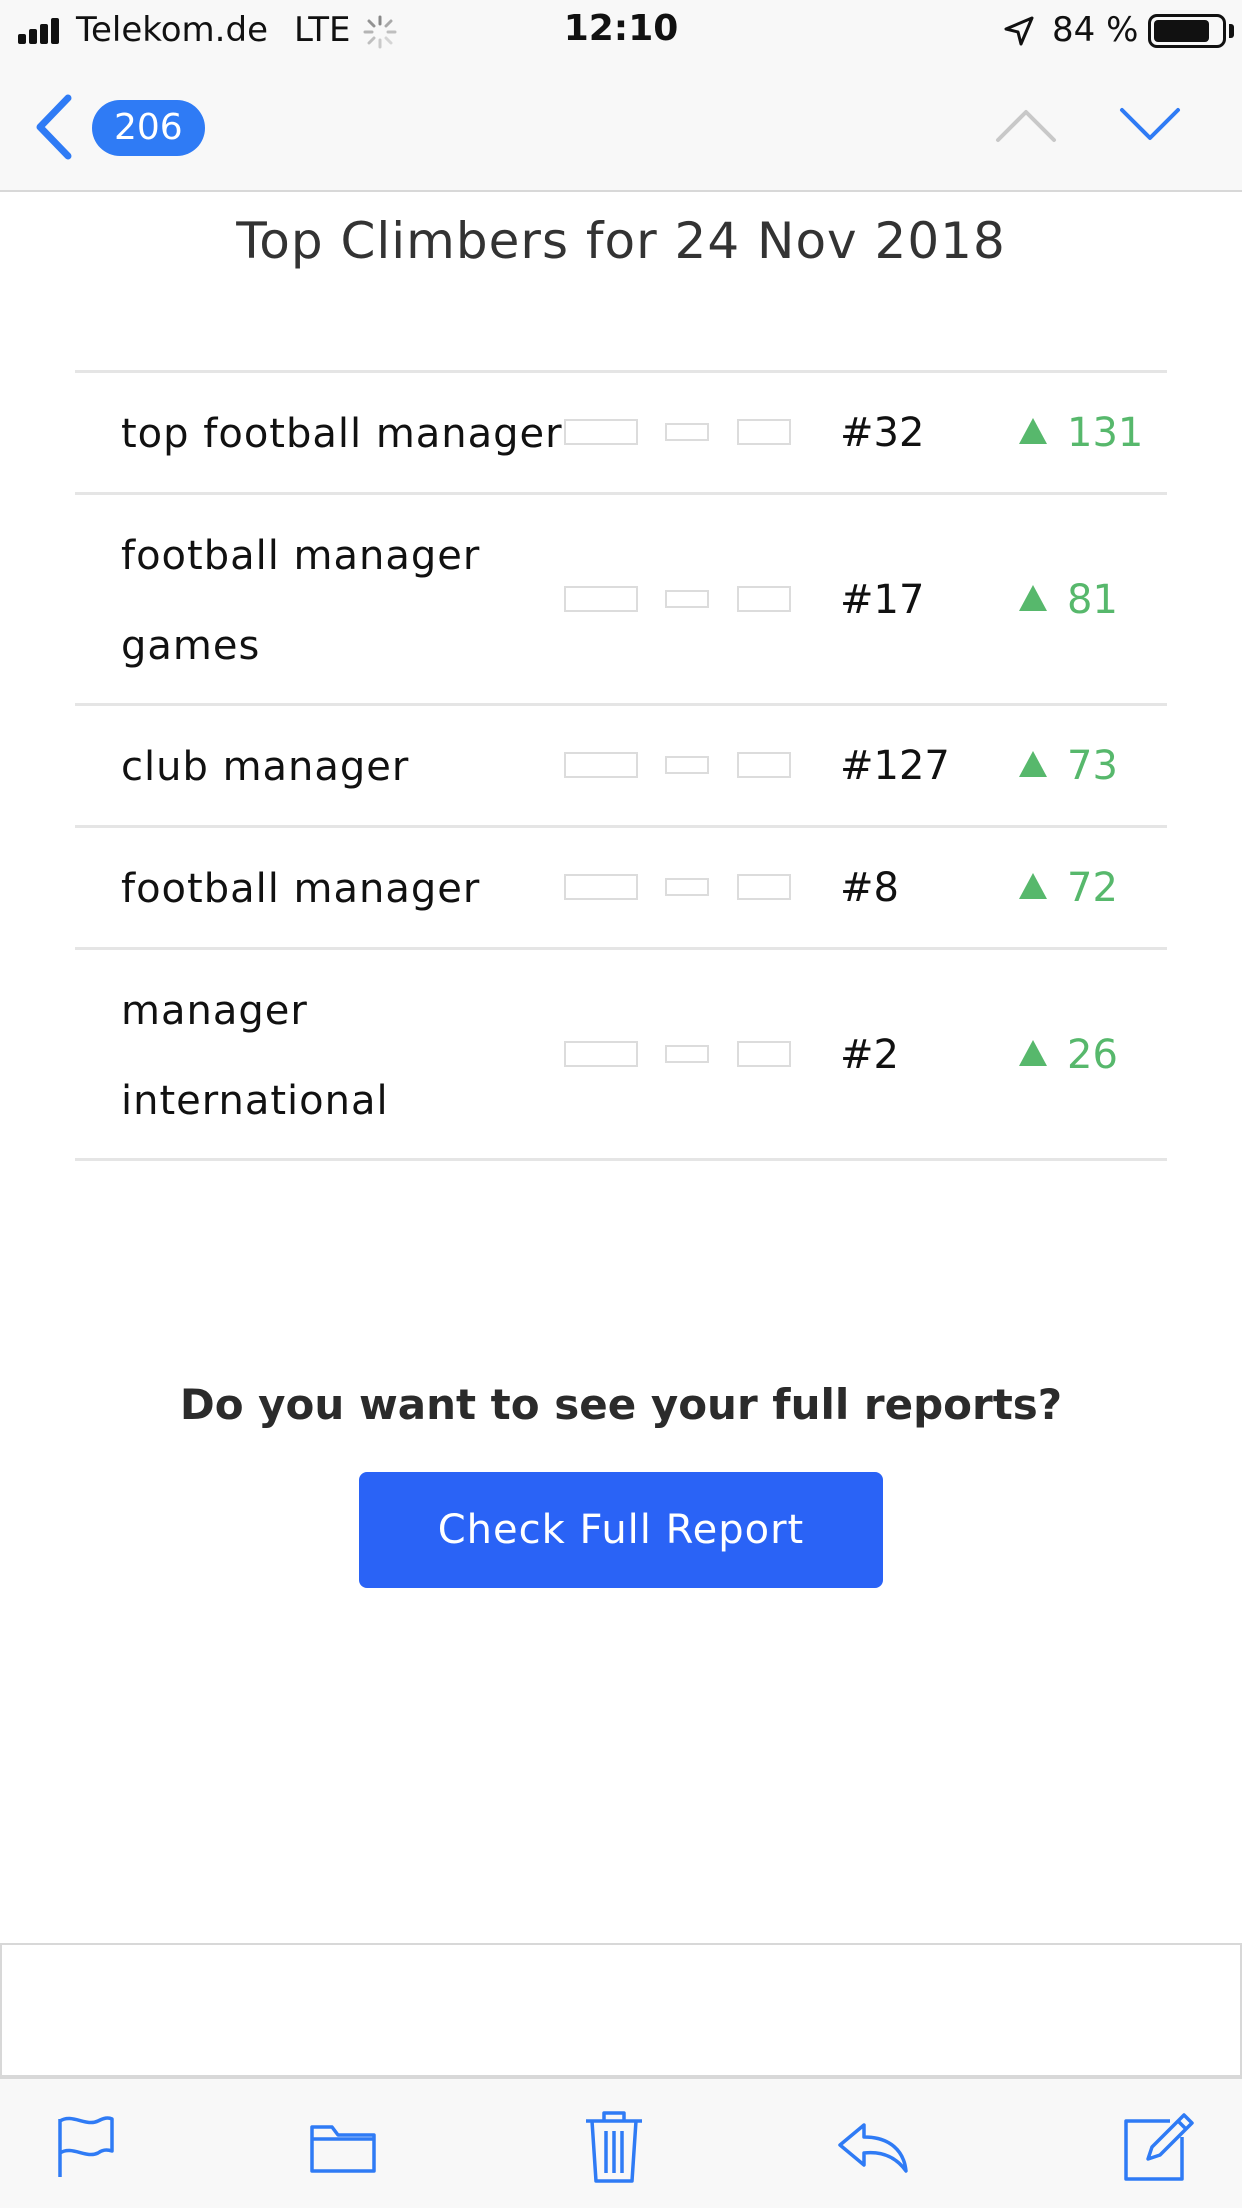  What do you see at coordinates (1019, 31) in the screenshot?
I see `location-arrow-icon` at bounding box center [1019, 31].